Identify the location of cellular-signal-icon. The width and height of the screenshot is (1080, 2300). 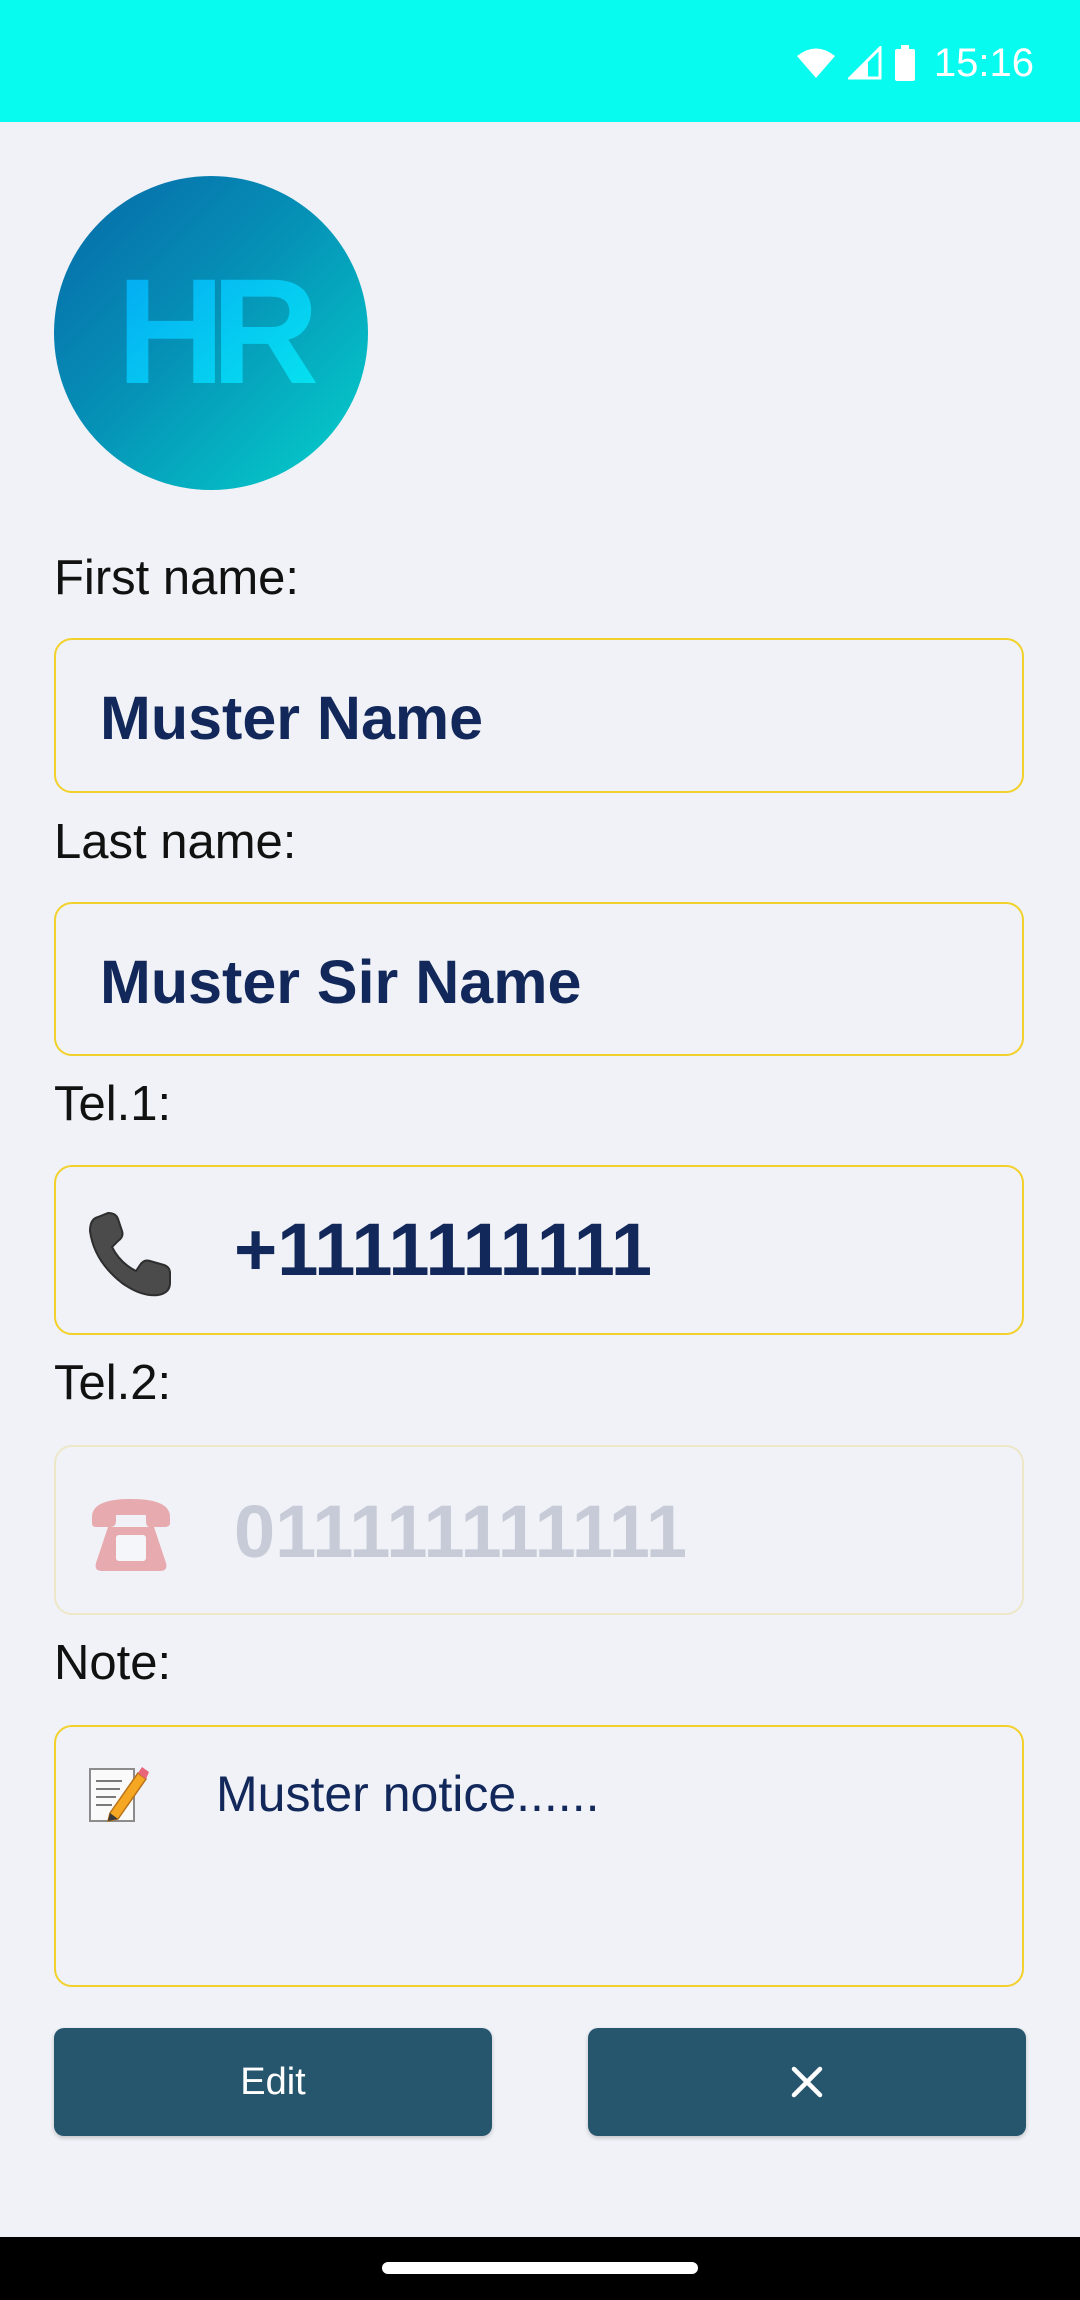
(864, 63).